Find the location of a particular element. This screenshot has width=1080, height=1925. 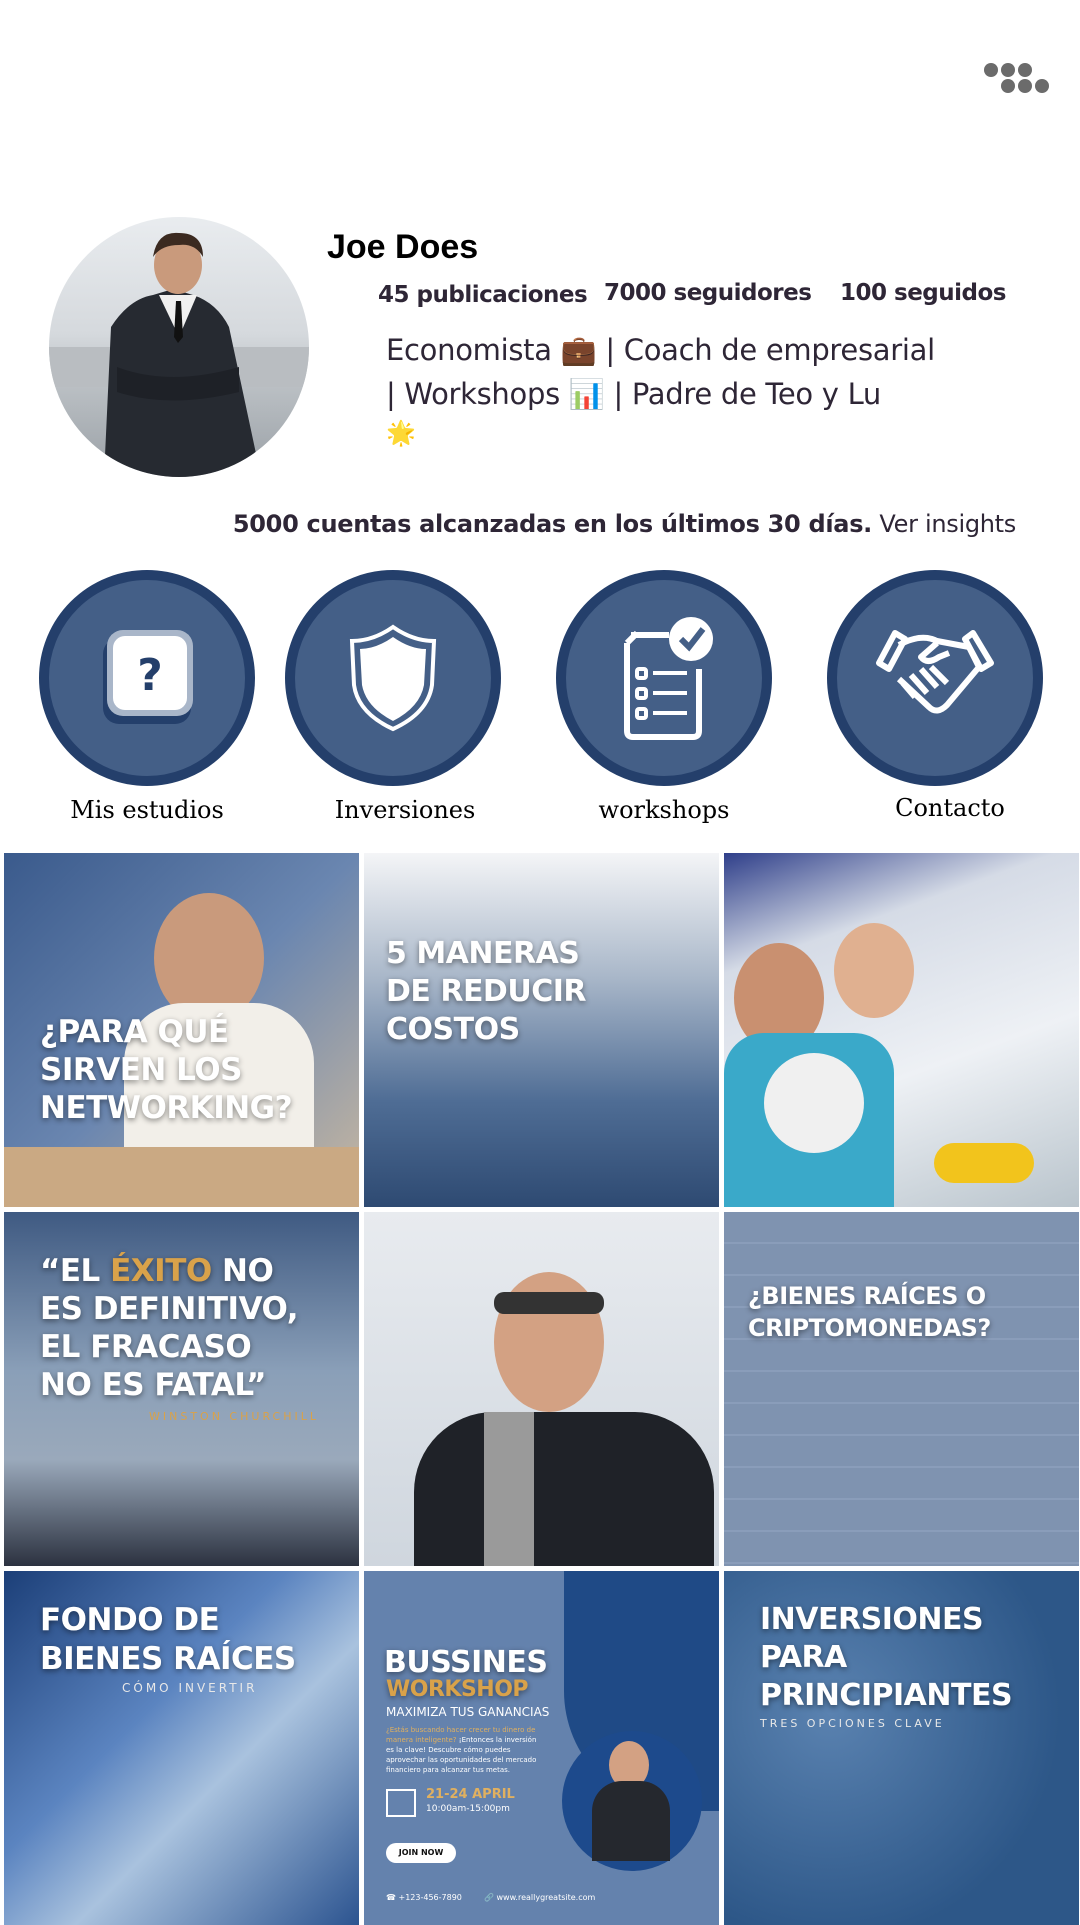

followers-count: 7000 seguidores is located at coordinates (708, 293).